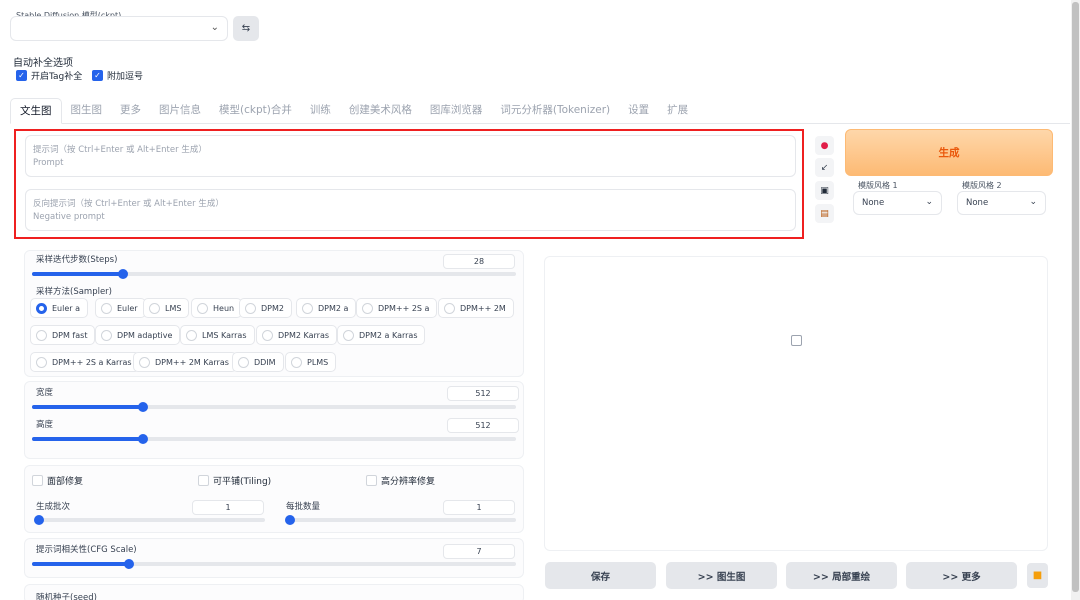 This screenshot has height=600, width=1080. I want to click on tag-autocomplete-checkbox: ✓ 开启Tag补全, so click(49, 75).